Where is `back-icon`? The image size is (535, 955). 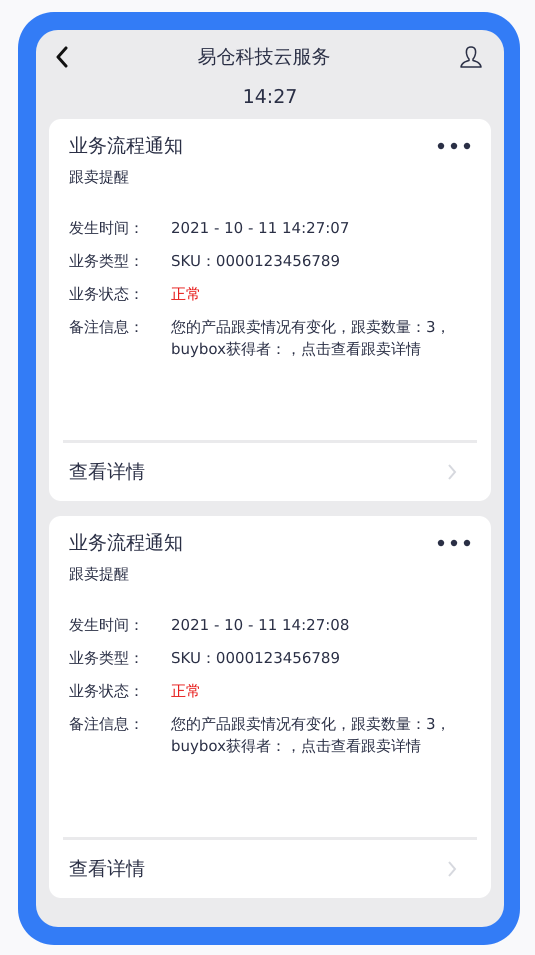
back-icon is located at coordinates (62, 57).